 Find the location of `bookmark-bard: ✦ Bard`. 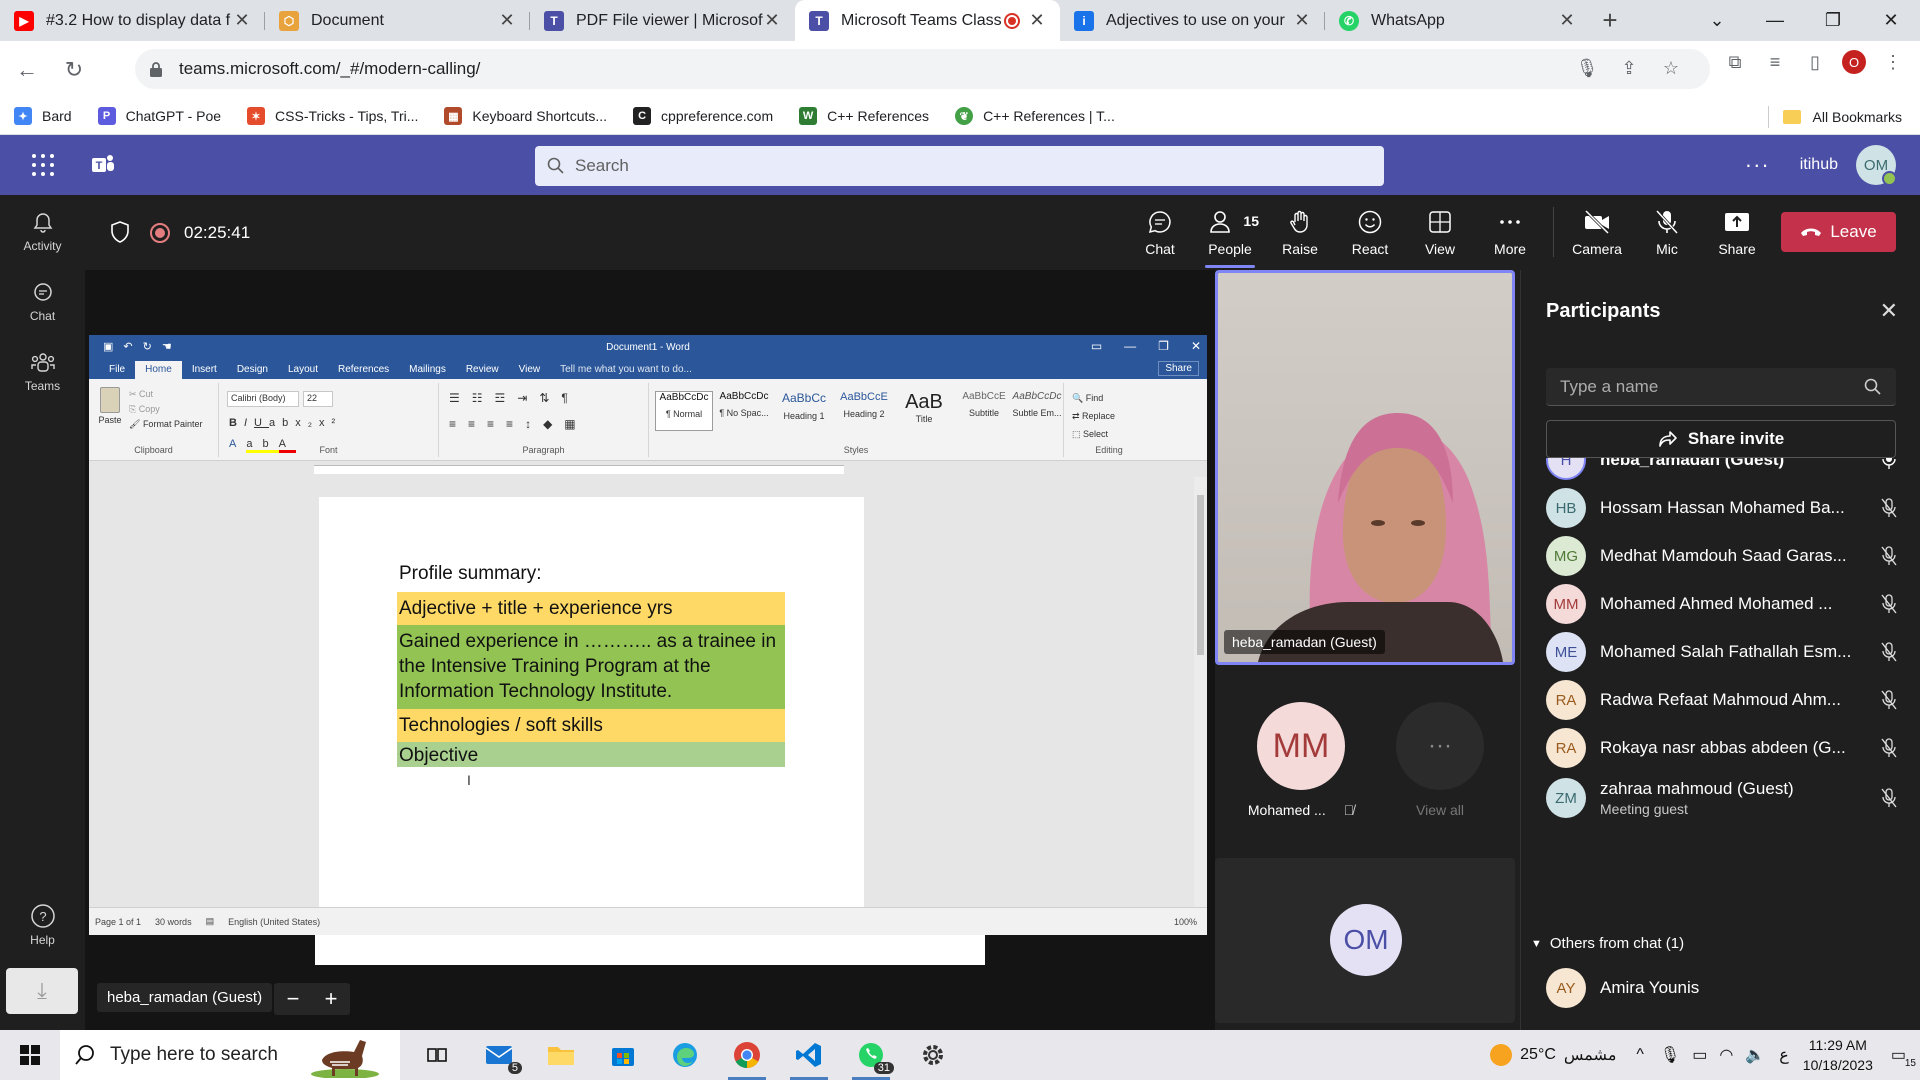

bookmark-bard: ✦ Bard is located at coordinates (43, 116).